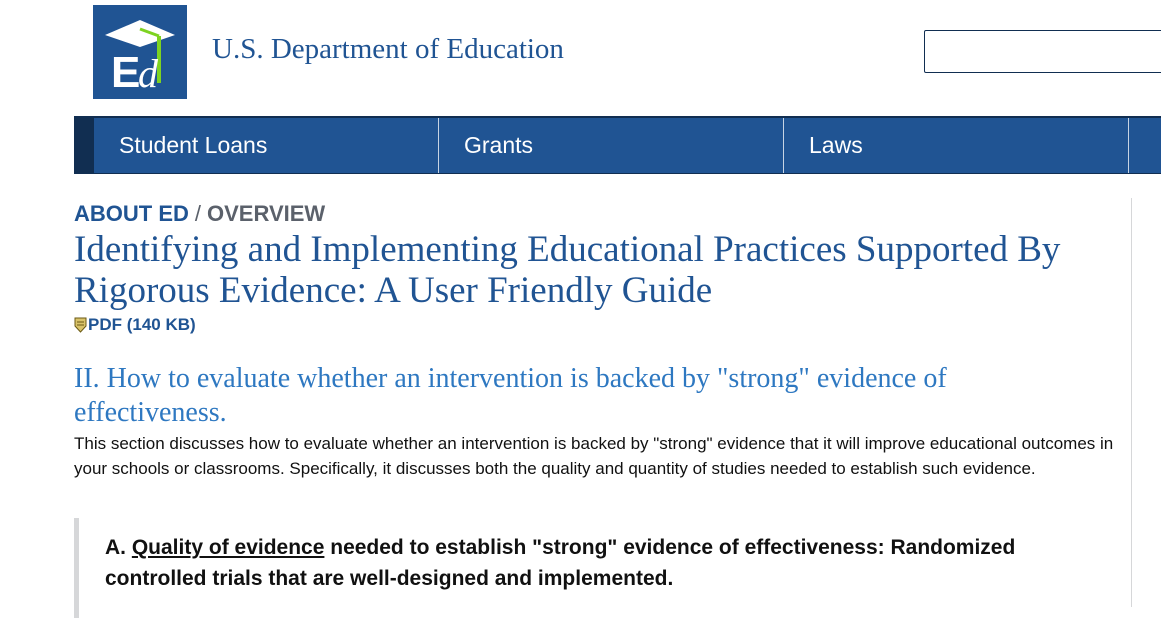 This screenshot has height=618, width=1161. I want to click on svg-text: d, so click(148, 73).